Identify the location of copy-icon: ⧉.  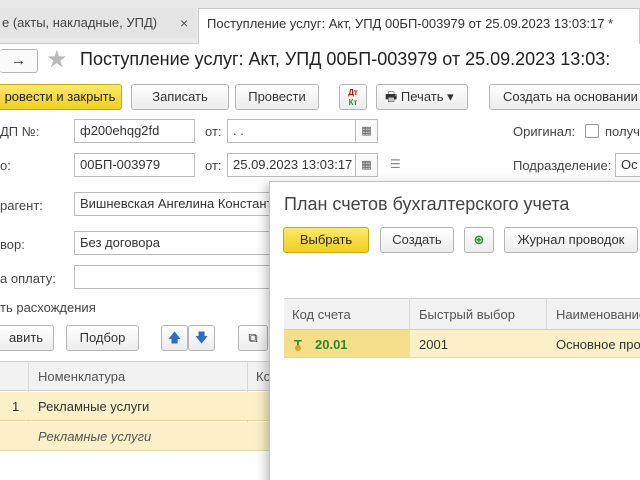
(253, 338).